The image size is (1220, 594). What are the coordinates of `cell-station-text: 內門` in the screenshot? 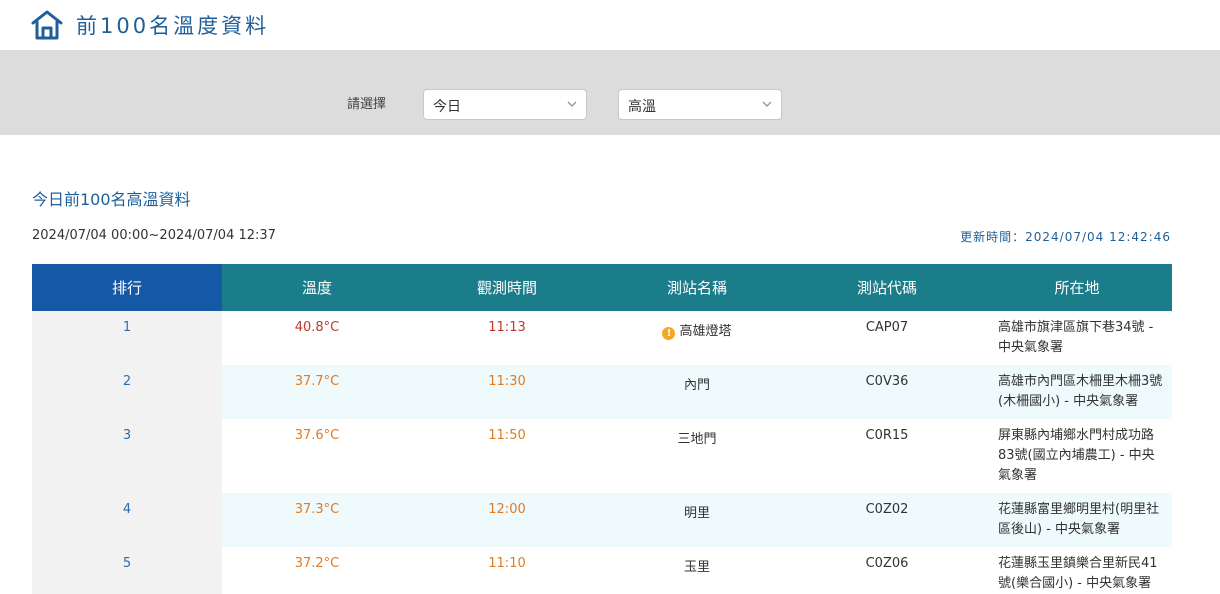 It's located at (696, 385).